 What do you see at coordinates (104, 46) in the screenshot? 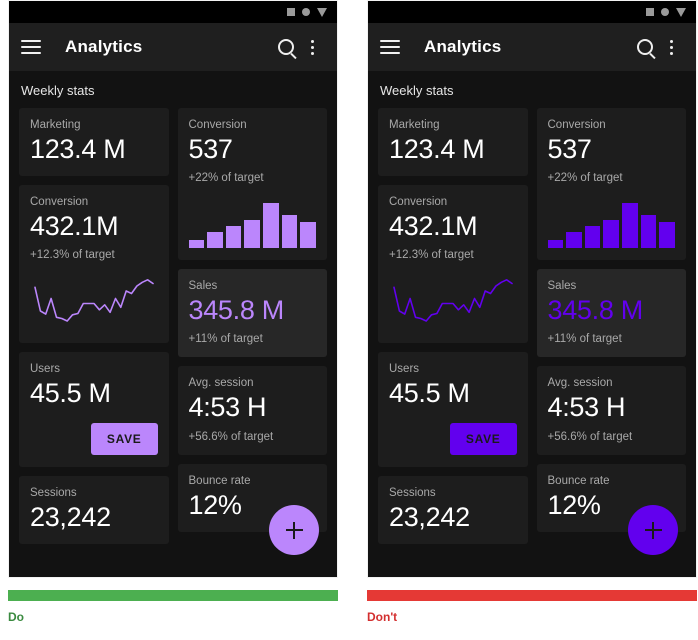
I see `page-title: Analytics` at bounding box center [104, 46].